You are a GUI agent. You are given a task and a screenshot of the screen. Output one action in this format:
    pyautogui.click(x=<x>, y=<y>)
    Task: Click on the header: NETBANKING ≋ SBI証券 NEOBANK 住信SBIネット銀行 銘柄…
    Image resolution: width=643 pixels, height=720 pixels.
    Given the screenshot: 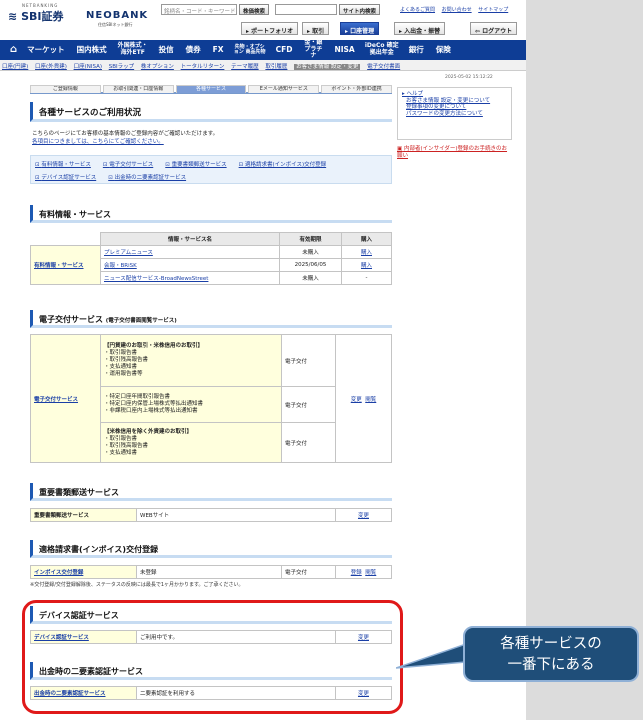 What is the action you would take?
    pyautogui.click(x=263, y=20)
    